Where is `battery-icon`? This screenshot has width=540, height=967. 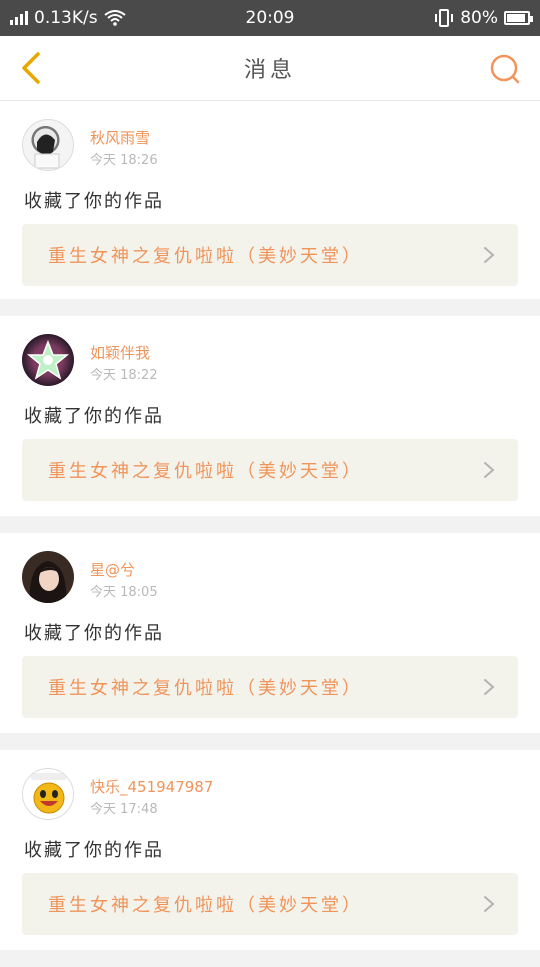 battery-icon is located at coordinates (518, 18).